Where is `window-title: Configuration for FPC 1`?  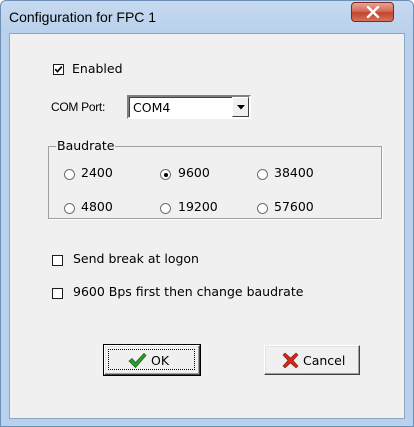 window-title: Configuration for FPC 1 is located at coordinates (83, 17).